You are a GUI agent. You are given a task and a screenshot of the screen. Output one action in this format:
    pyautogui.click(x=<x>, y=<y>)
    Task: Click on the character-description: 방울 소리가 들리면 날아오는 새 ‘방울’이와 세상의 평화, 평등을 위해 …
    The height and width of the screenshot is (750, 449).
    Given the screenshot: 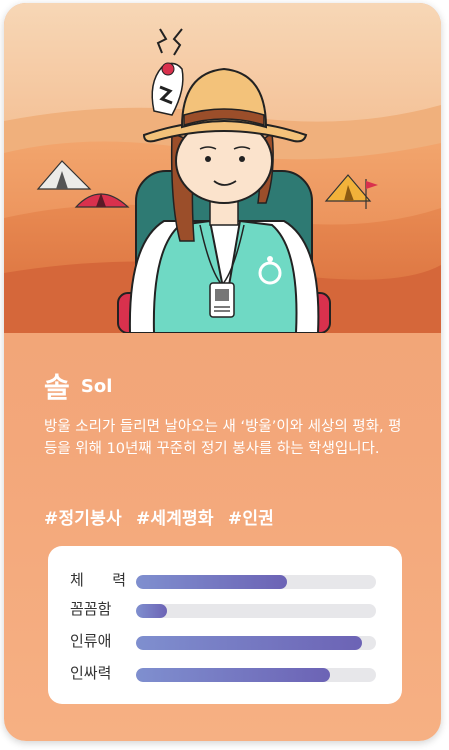 What is the action you would take?
    pyautogui.click(x=223, y=438)
    